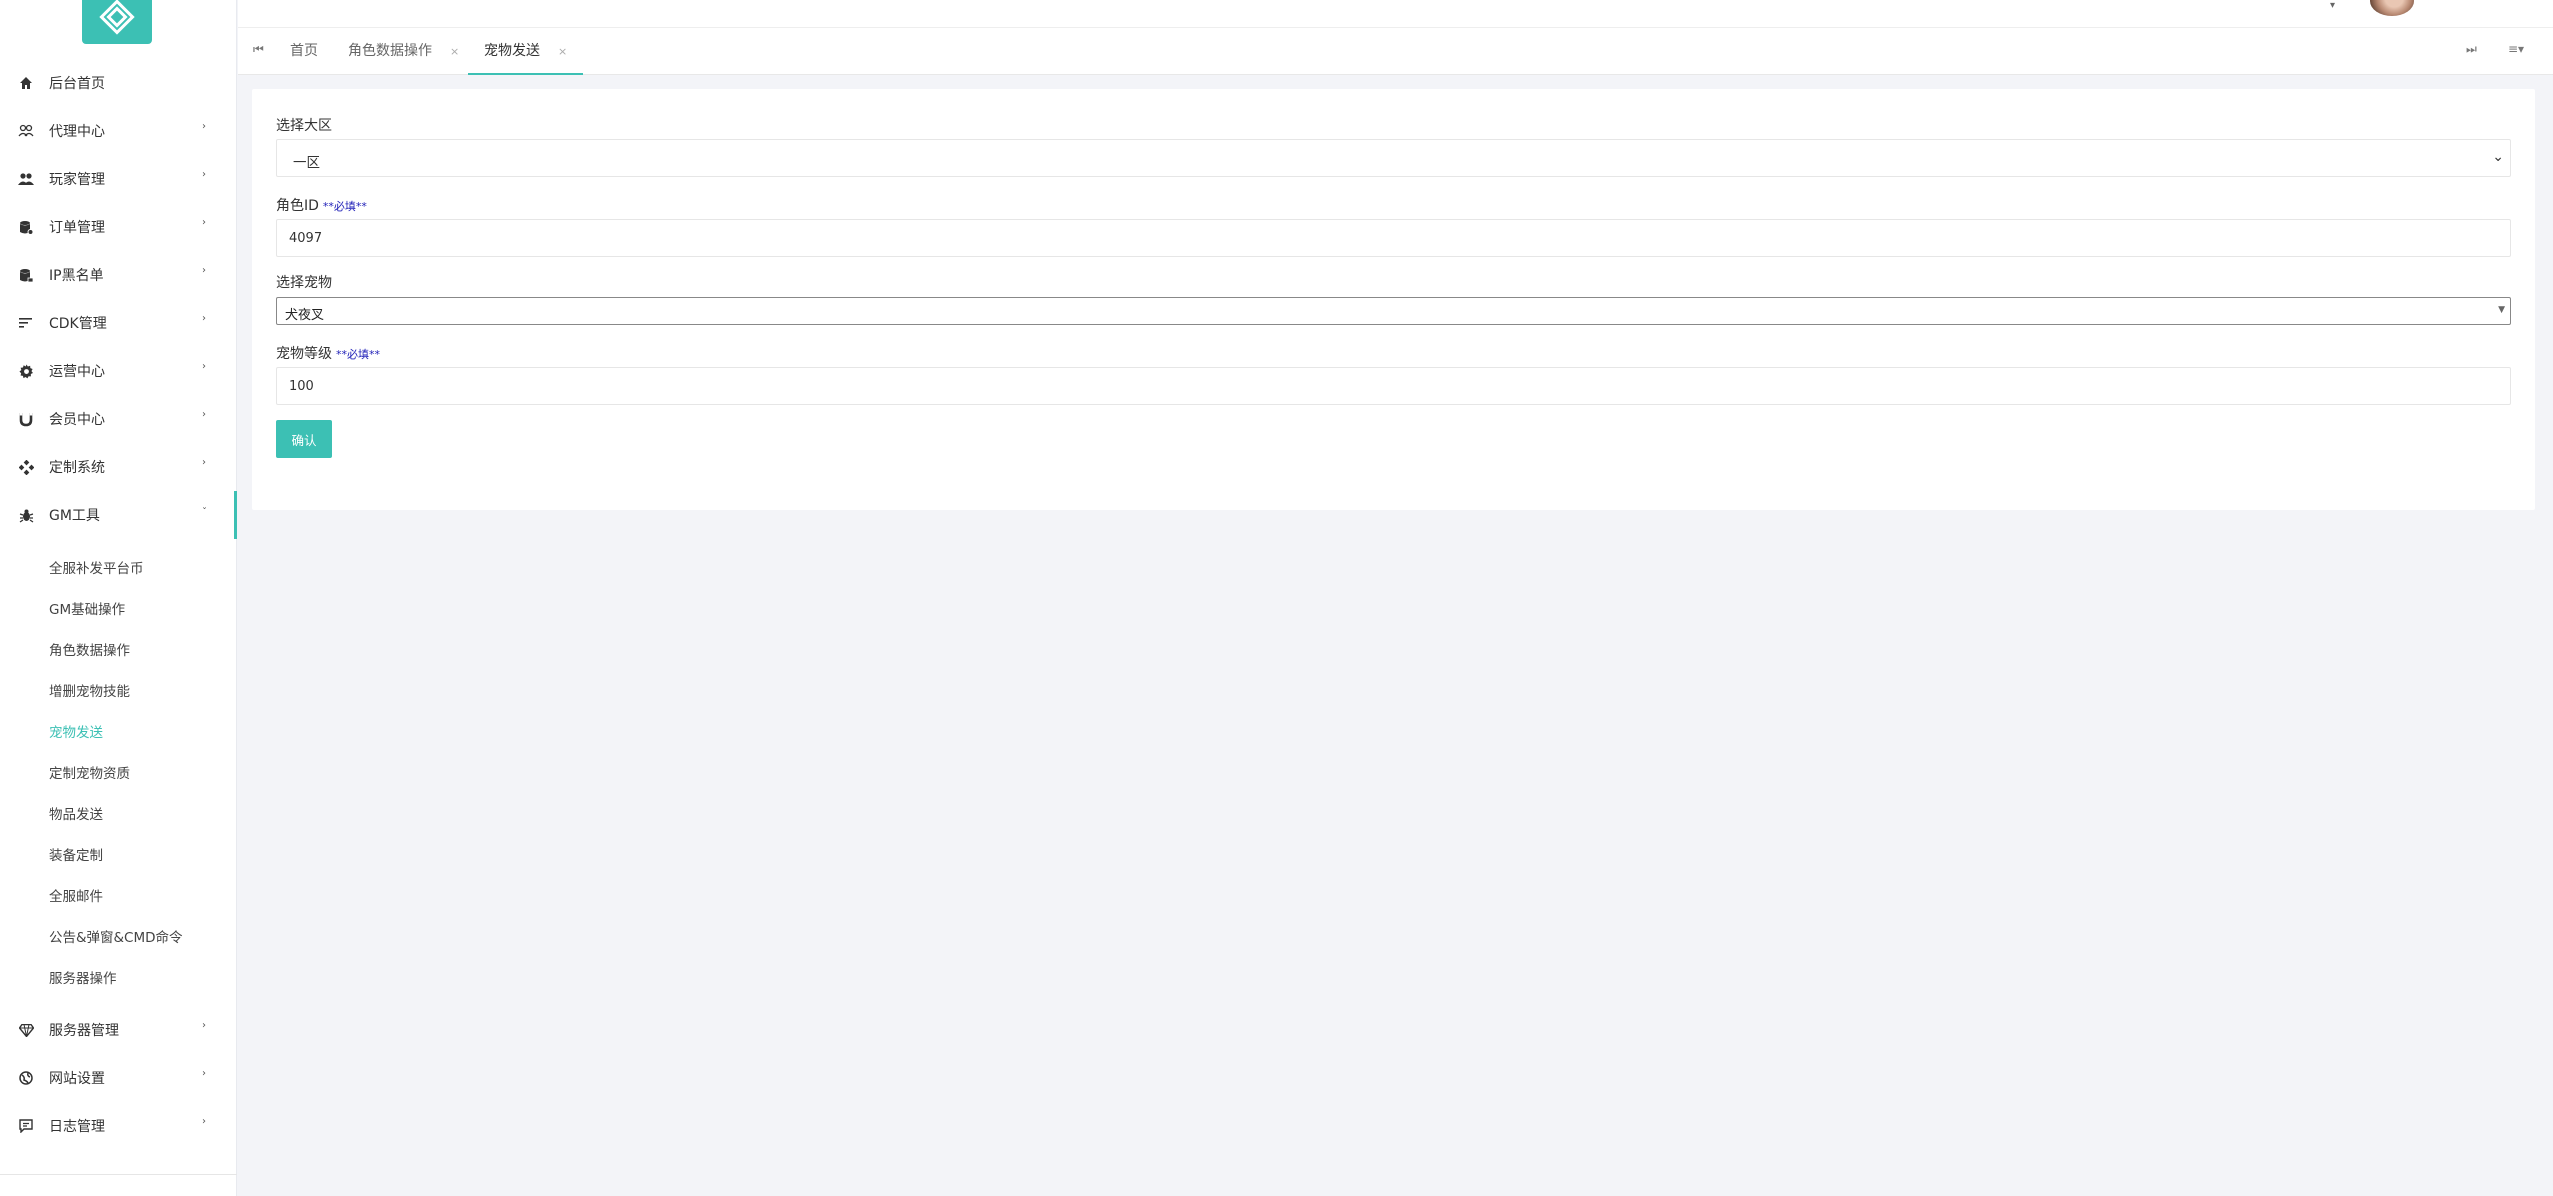  What do you see at coordinates (2332, 5) in the screenshot?
I see `user-menu-caret-icon: ▾` at bounding box center [2332, 5].